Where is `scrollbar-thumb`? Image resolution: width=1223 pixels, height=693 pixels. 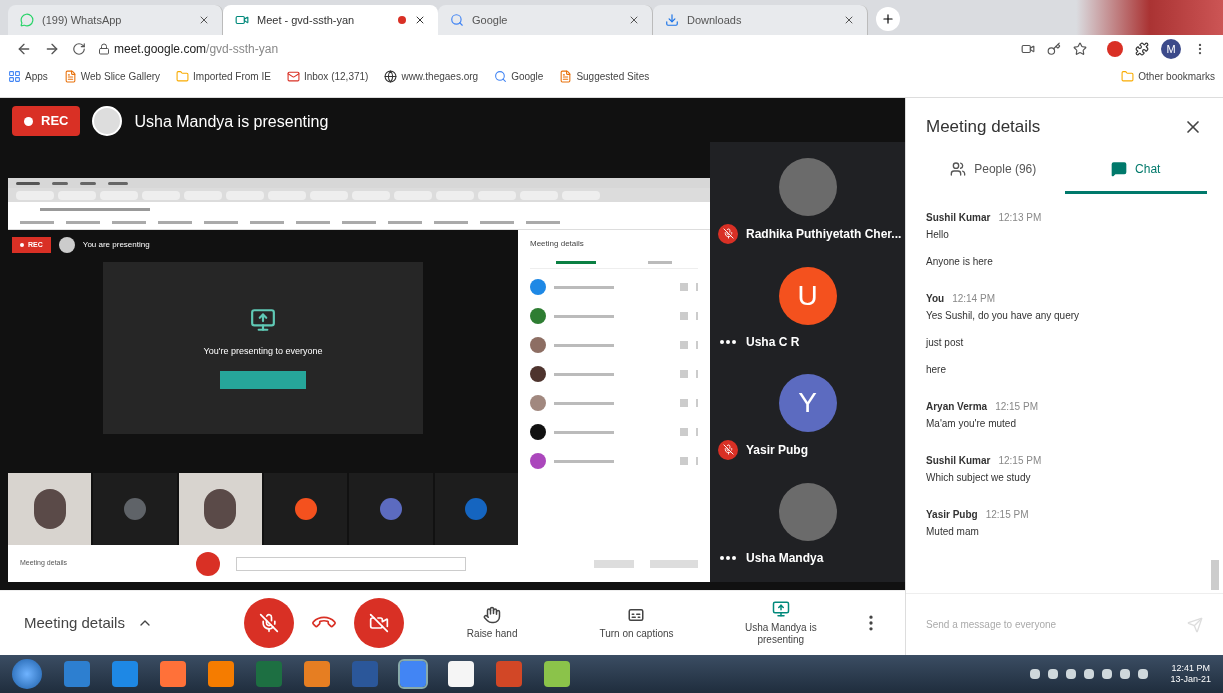
scrollbar-thumb is located at coordinates (1215, 575).